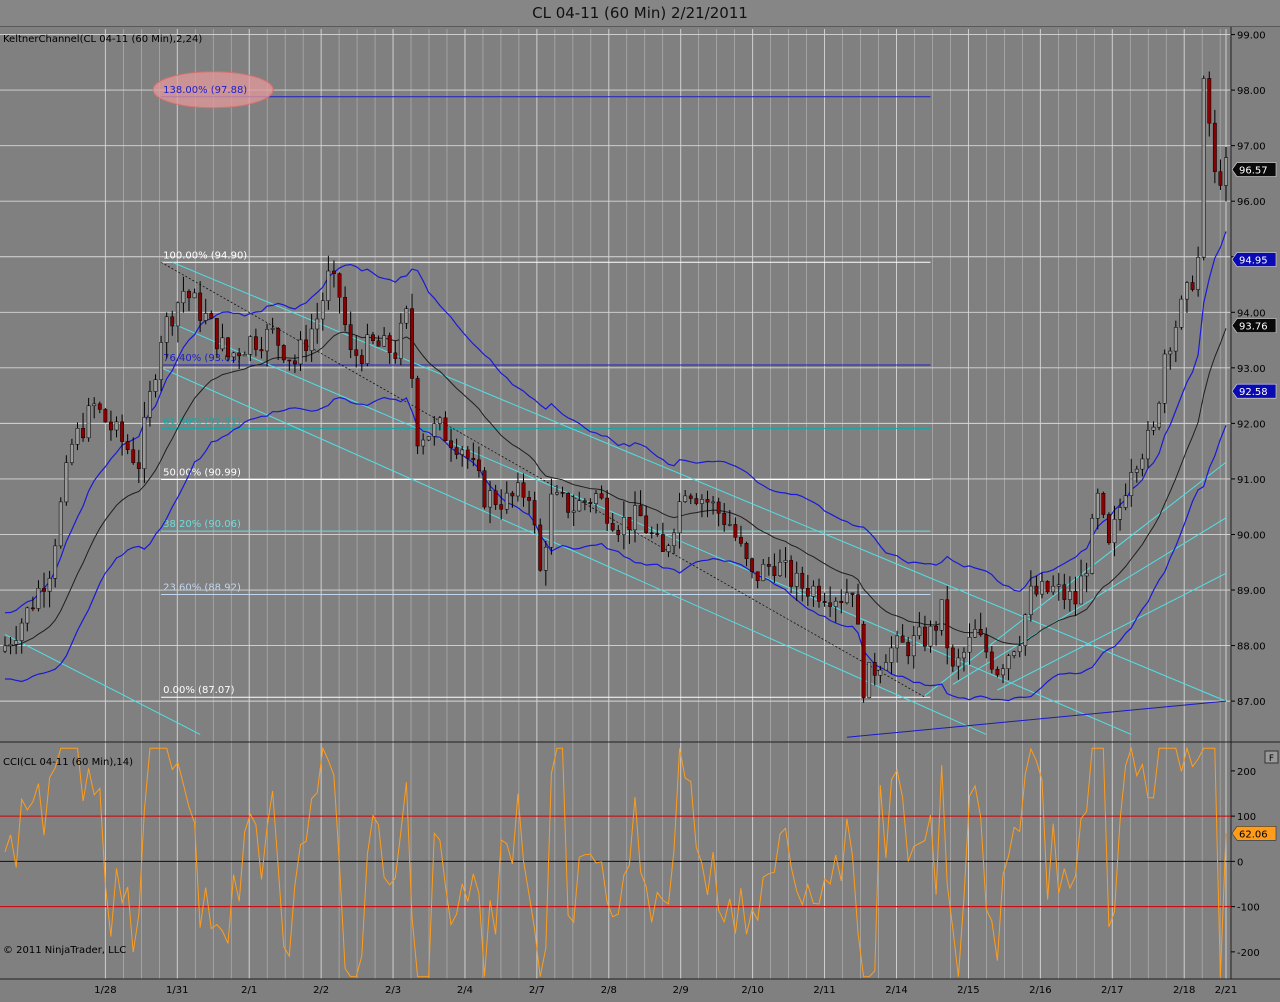 The height and width of the screenshot is (1002, 1280). I want to click on price-tag-label: 93.76, so click(1253, 327).